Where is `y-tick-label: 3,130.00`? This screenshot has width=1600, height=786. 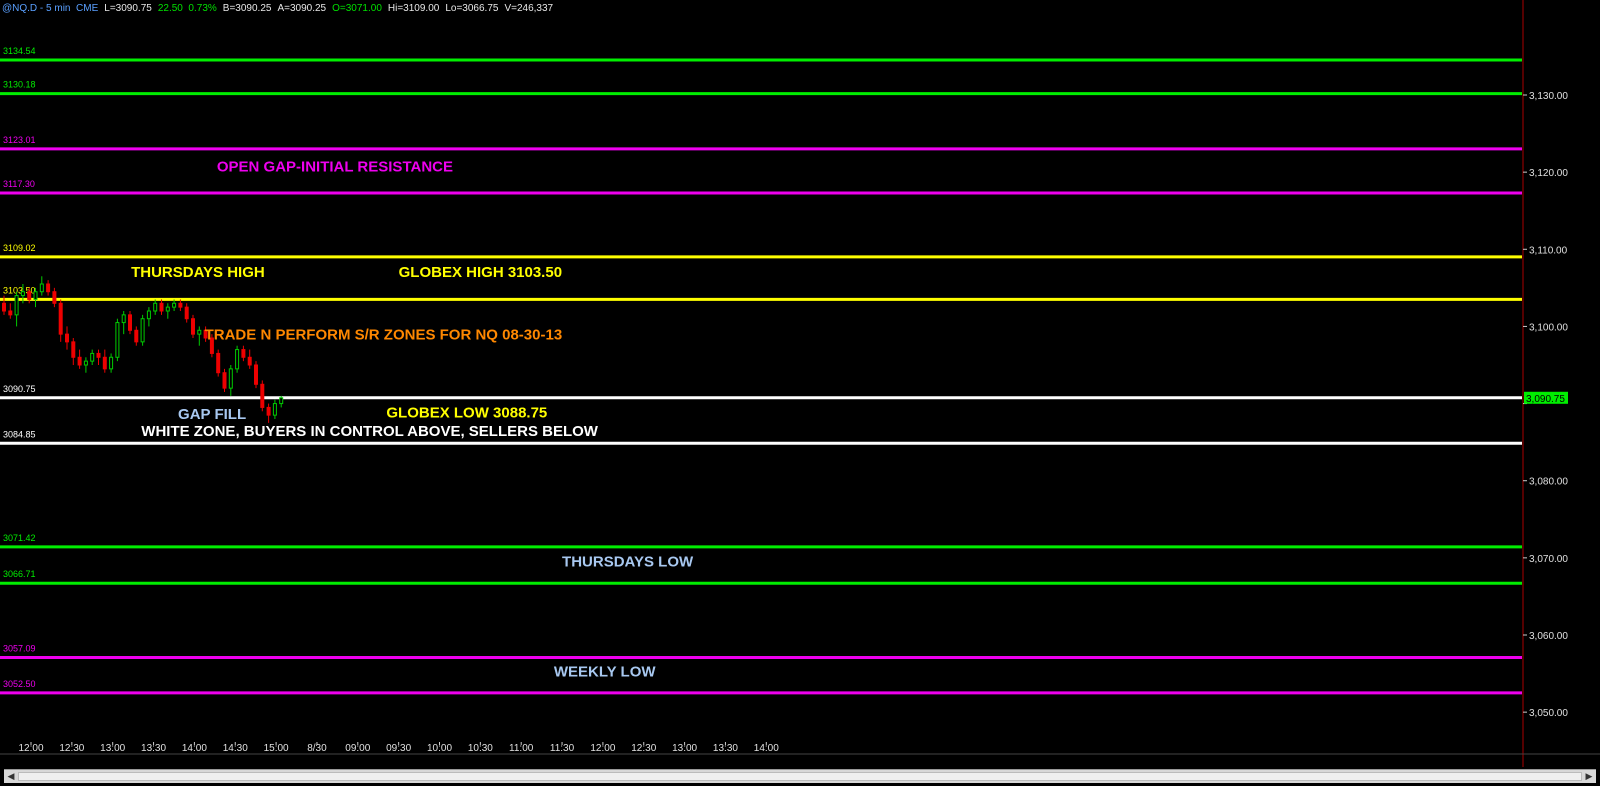 y-tick-label: 3,130.00 is located at coordinates (1548, 96).